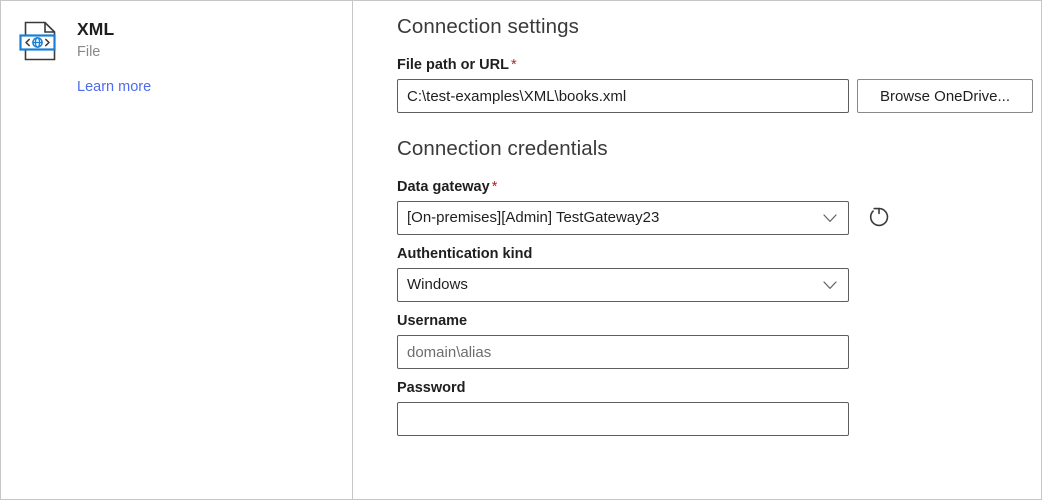  What do you see at coordinates (431, 388) in the screenshot?
I see `password-label: Password` at bounding box center [431, 388].